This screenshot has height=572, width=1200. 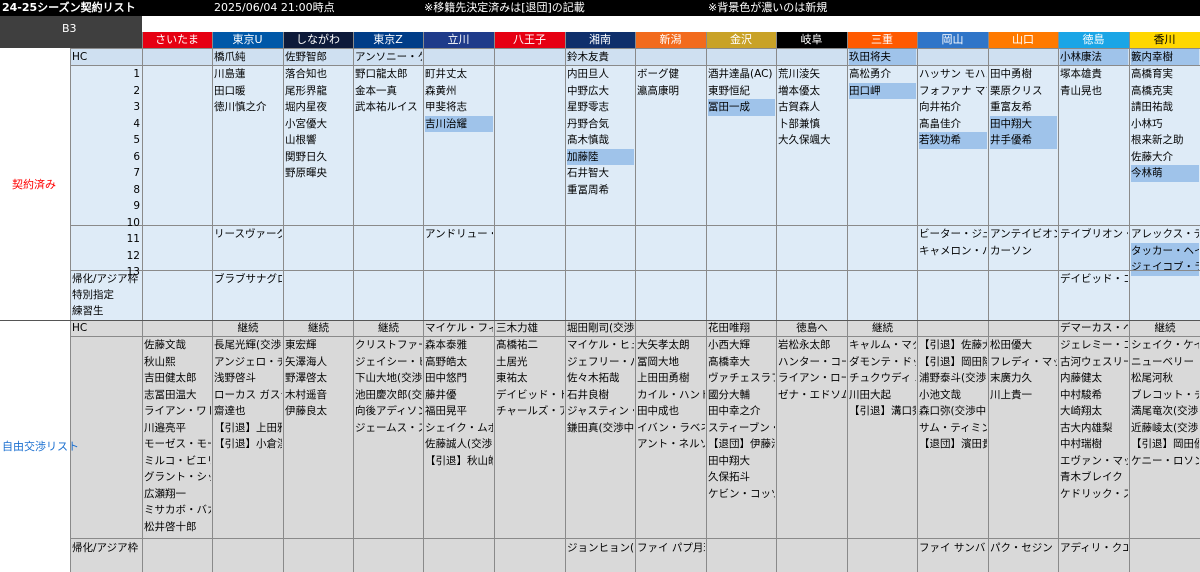 I want to click on free-player-cell: 川邉亮平, so click(x=177, y=428).